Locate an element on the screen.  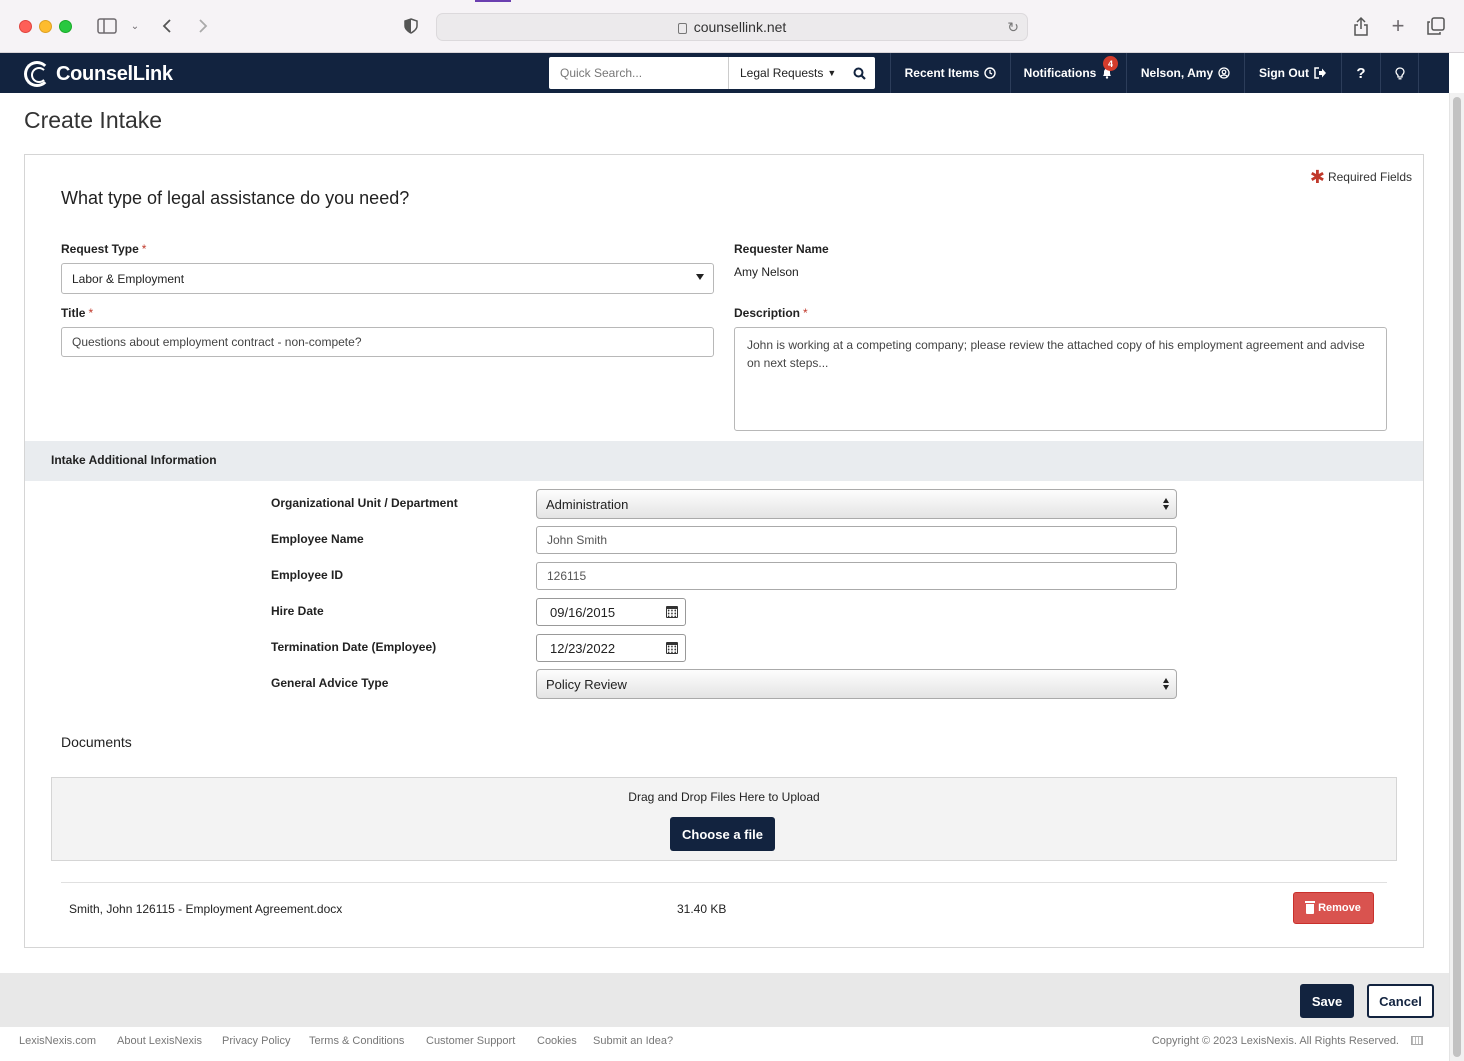
forward-icon is located at coordinates (203, 26).